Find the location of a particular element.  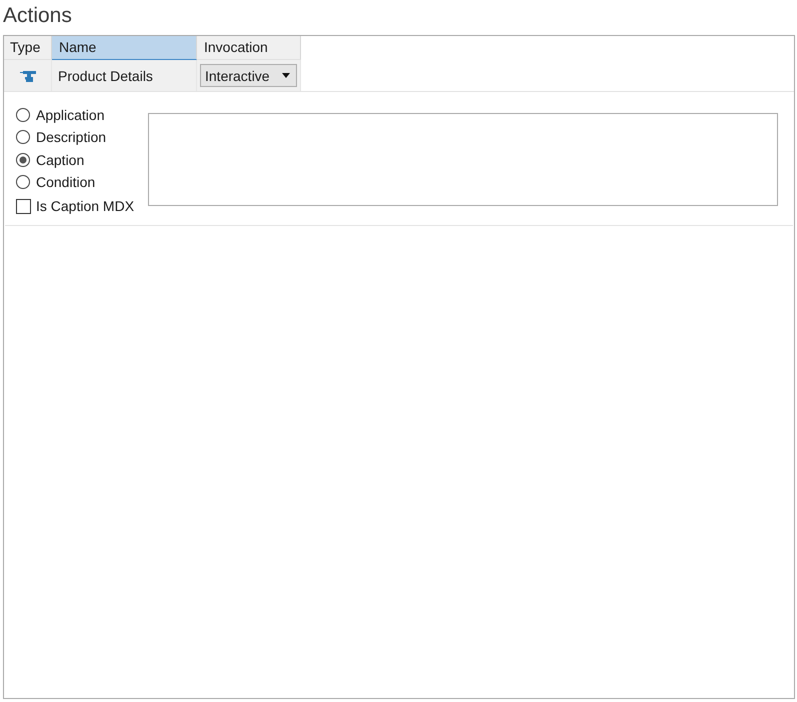

invocation-dropdown: Interactive is located at coordinates (248, 75).